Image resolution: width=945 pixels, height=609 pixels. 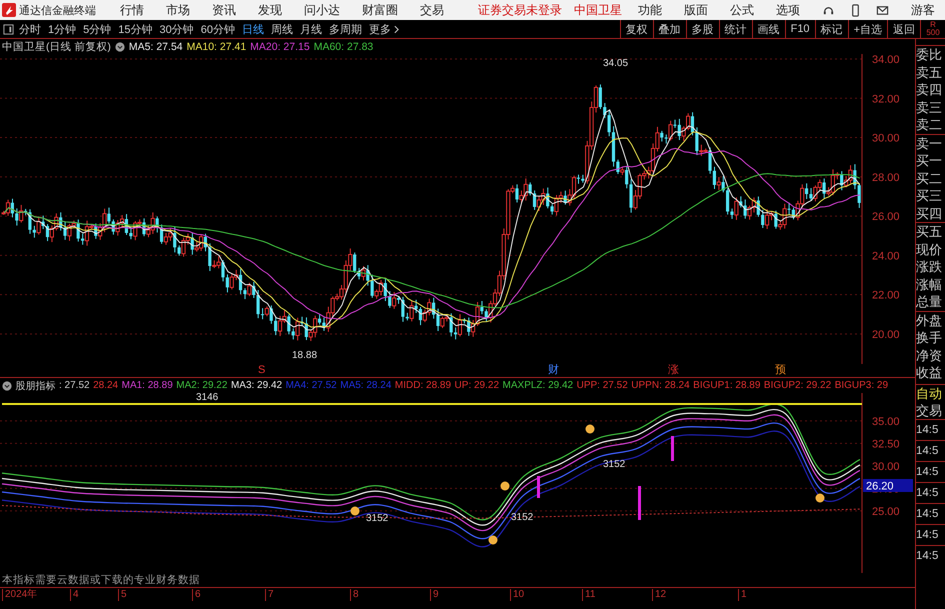 I want to click on axis-tick-label: 26.00, so click(x=886, y=217).